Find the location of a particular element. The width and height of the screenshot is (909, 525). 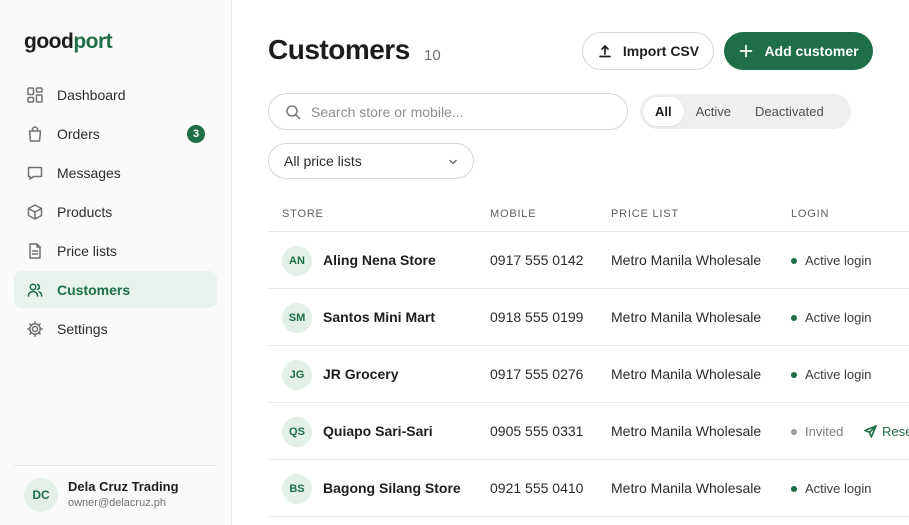

search-icon is located at coordinates (293, 112).